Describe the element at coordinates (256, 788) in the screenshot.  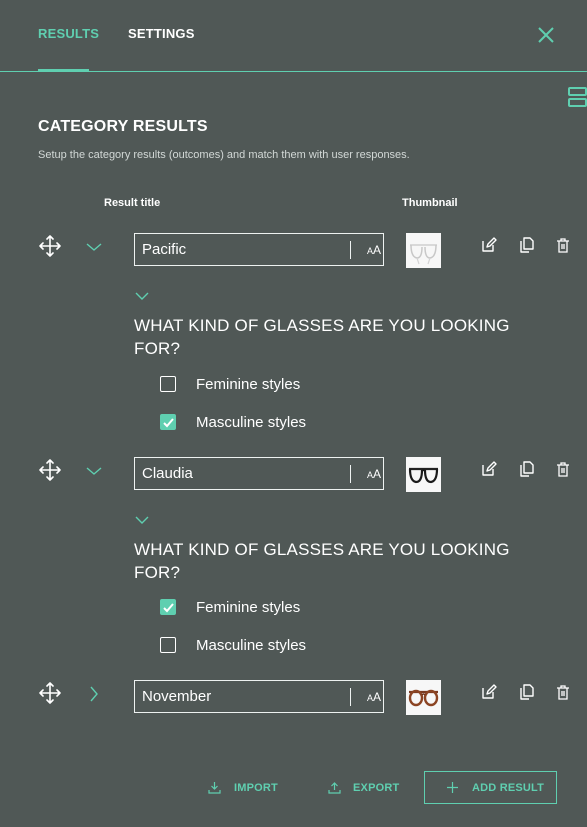
I see `import-label: IMPORT` at that location.